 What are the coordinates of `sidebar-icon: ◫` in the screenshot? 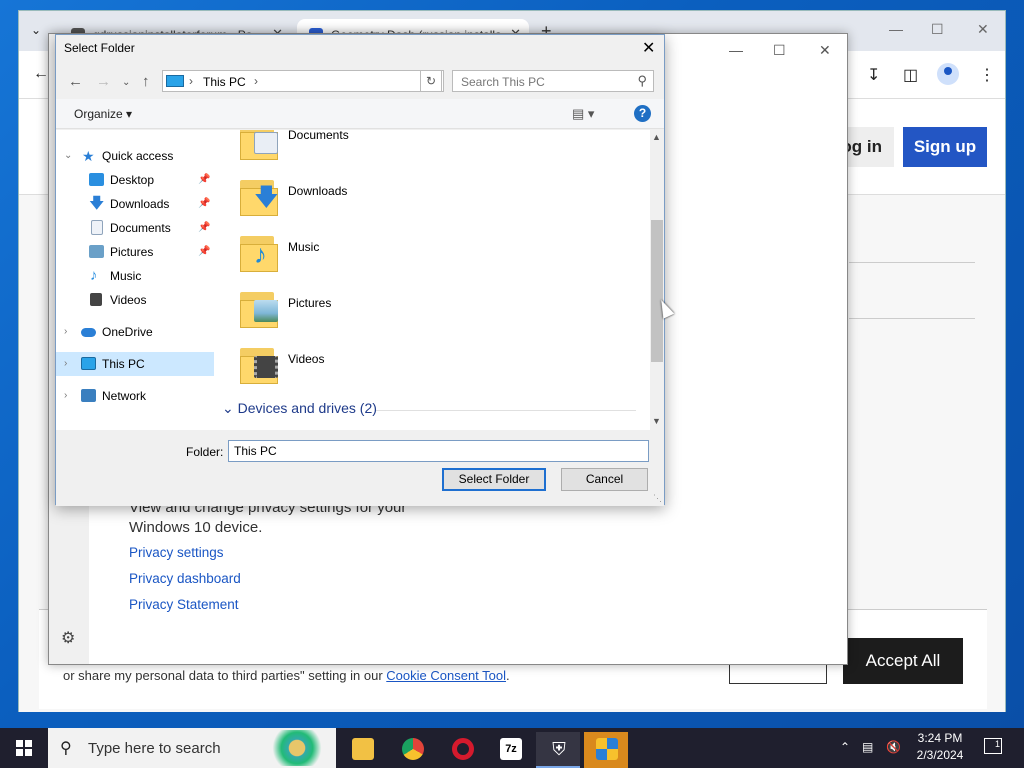 It's located at (910, 75).